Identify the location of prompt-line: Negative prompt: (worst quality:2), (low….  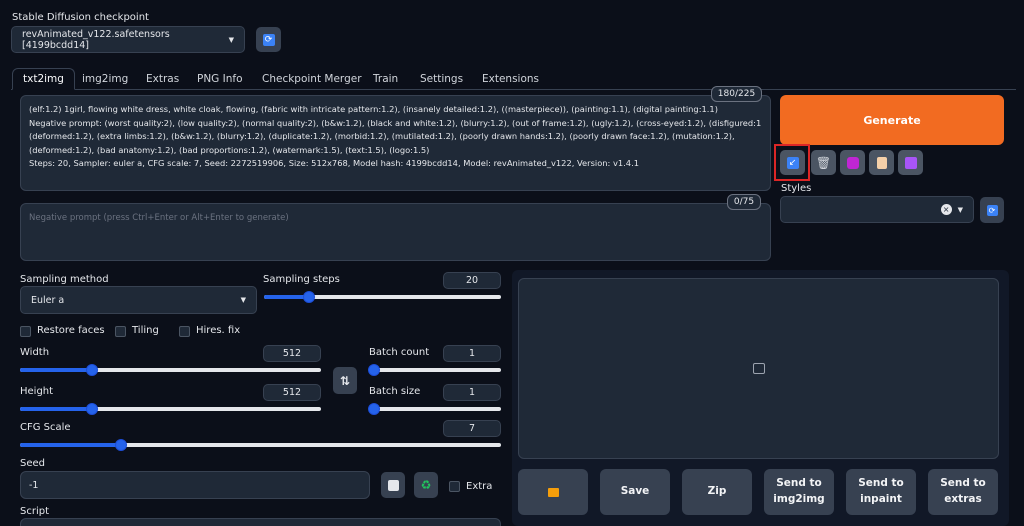
(395, 122).